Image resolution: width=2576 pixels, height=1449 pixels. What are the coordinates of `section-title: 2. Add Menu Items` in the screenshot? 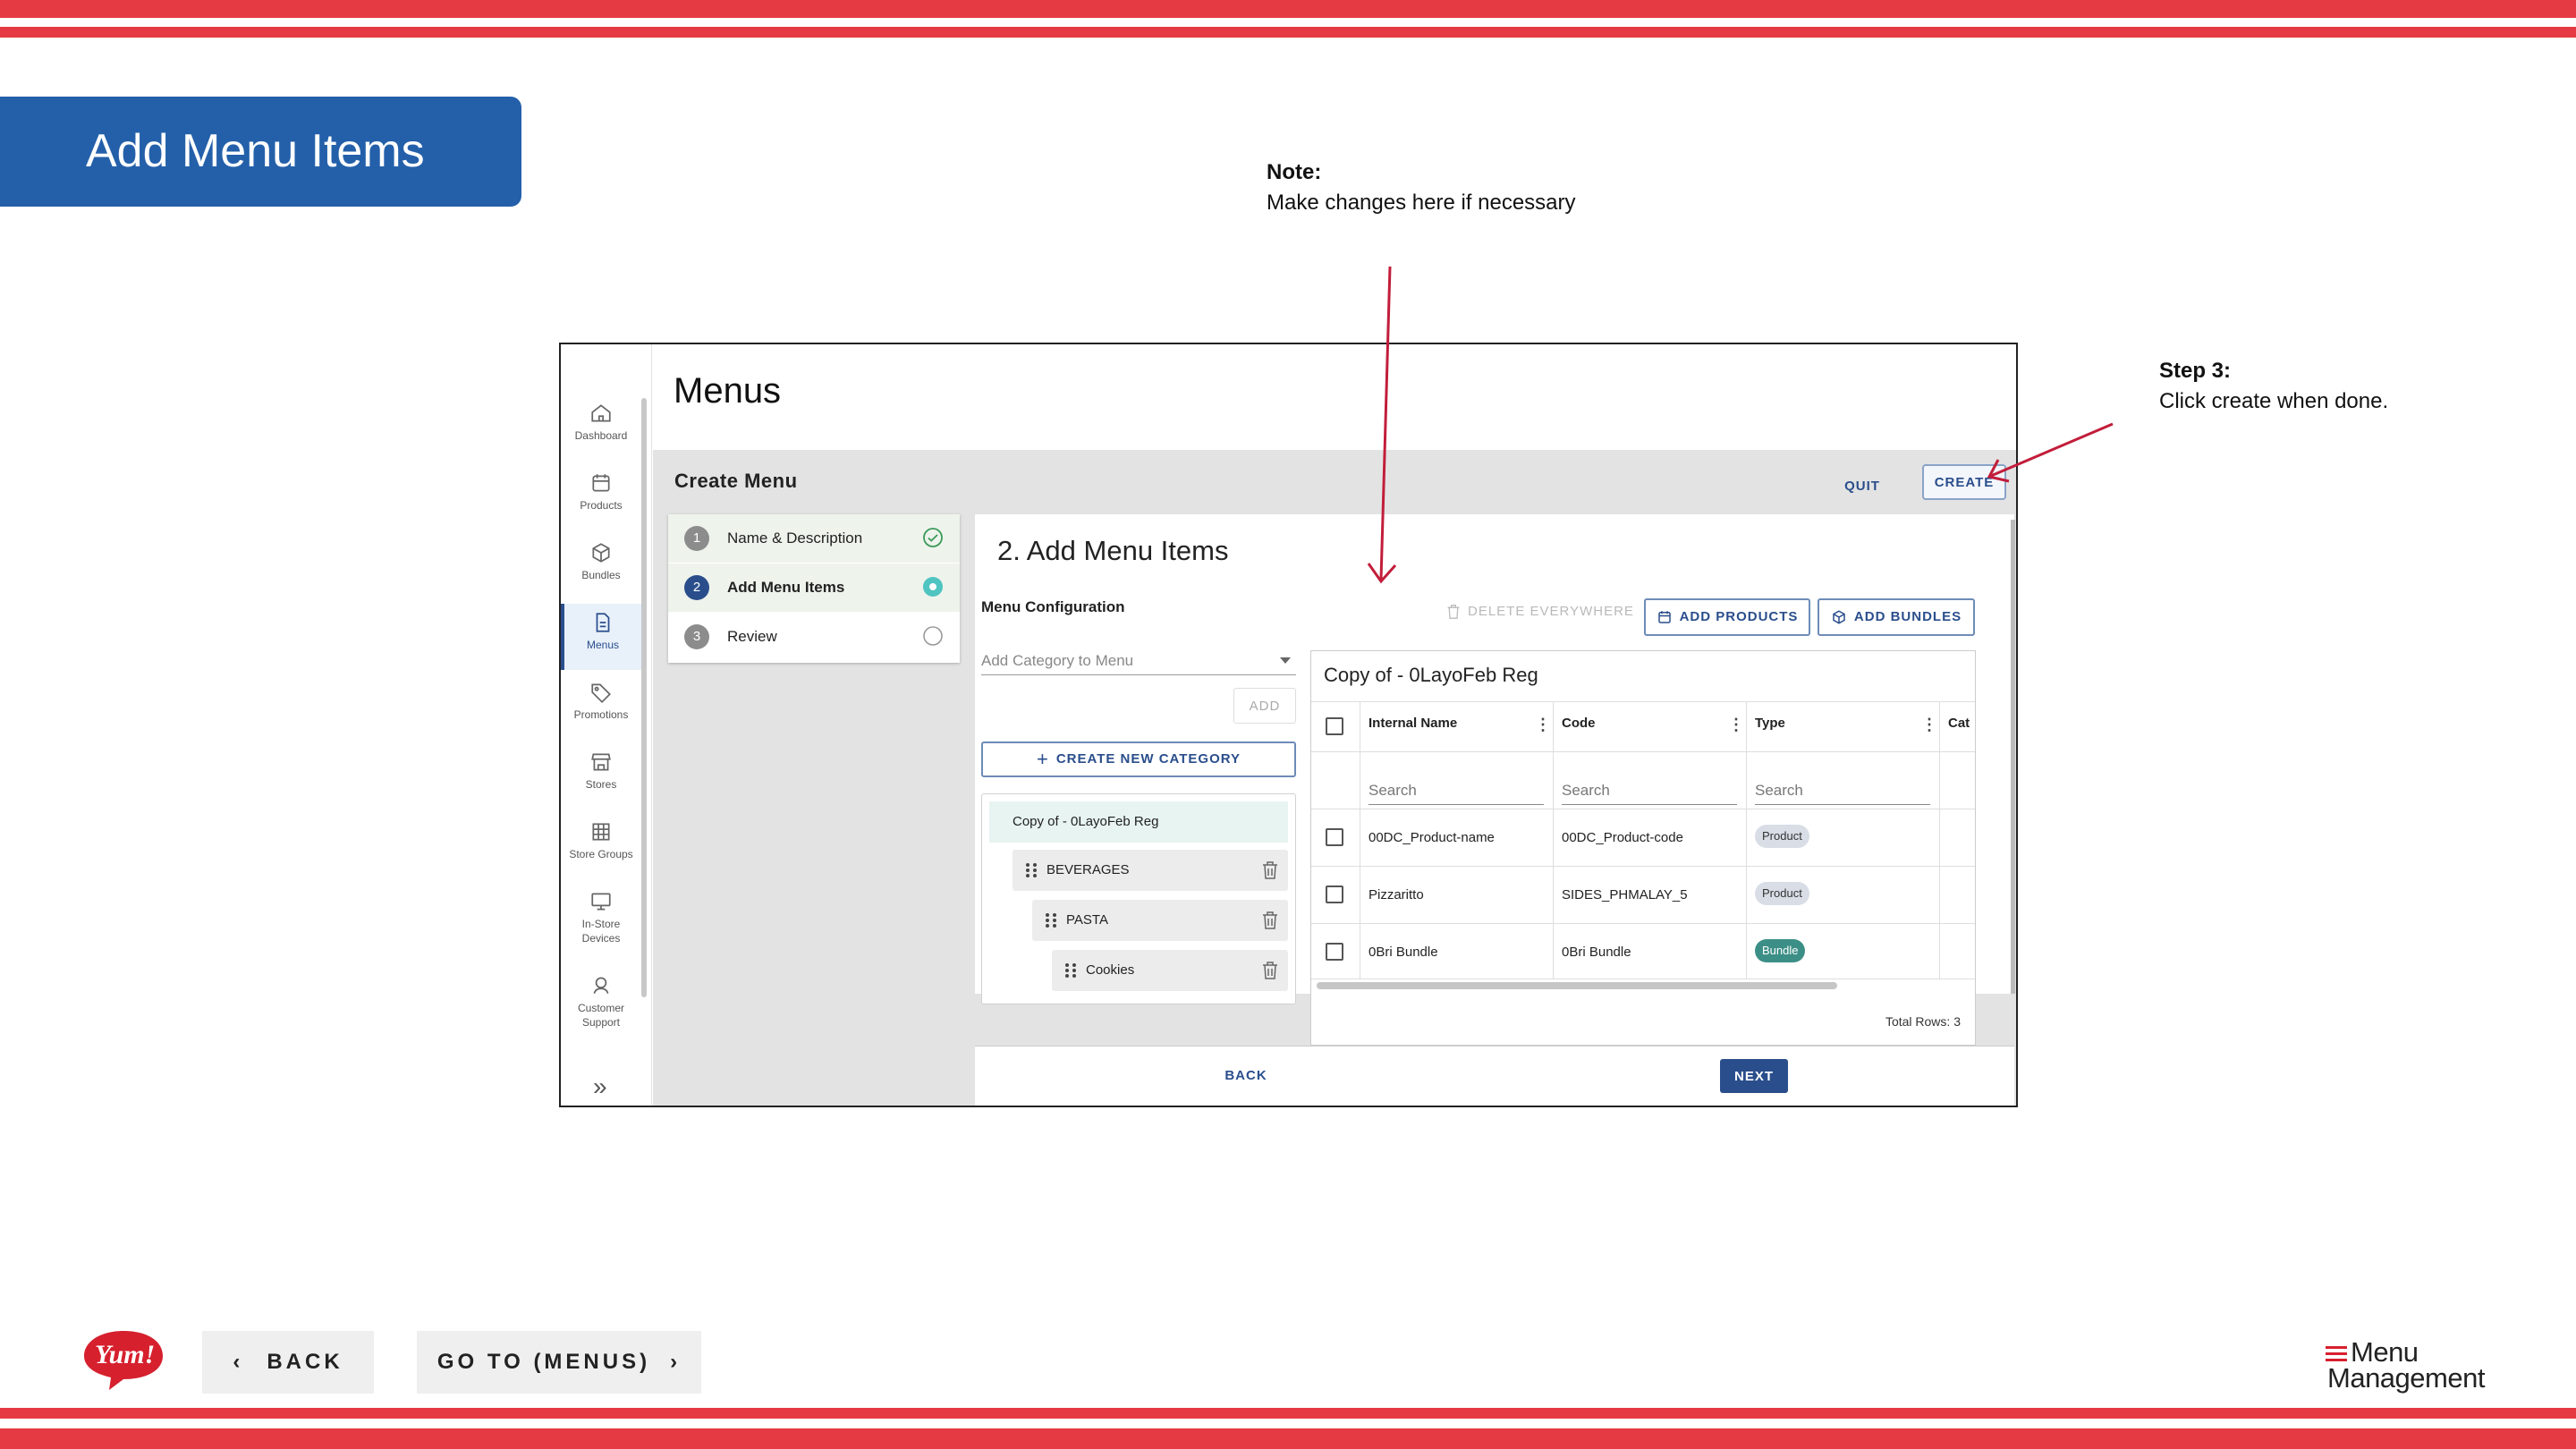 It's located at (1113, 550).